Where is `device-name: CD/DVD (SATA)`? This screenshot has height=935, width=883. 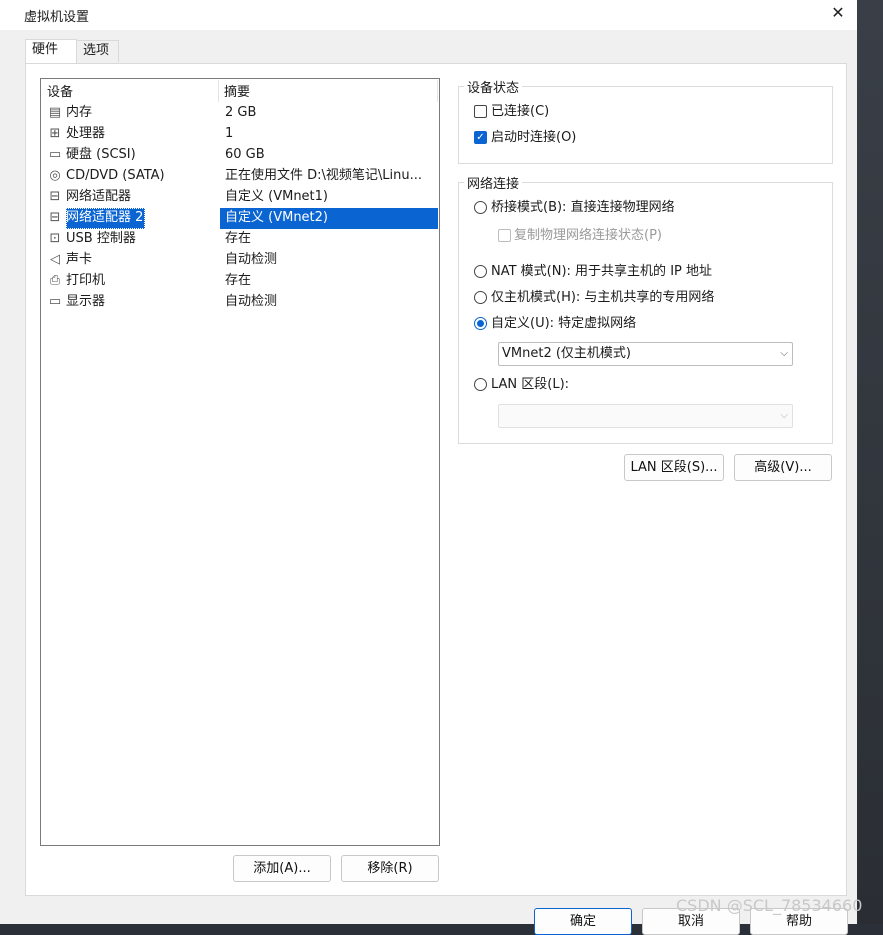 device-name: CD/DVD (SATA) is located at coordinates (115, 175).